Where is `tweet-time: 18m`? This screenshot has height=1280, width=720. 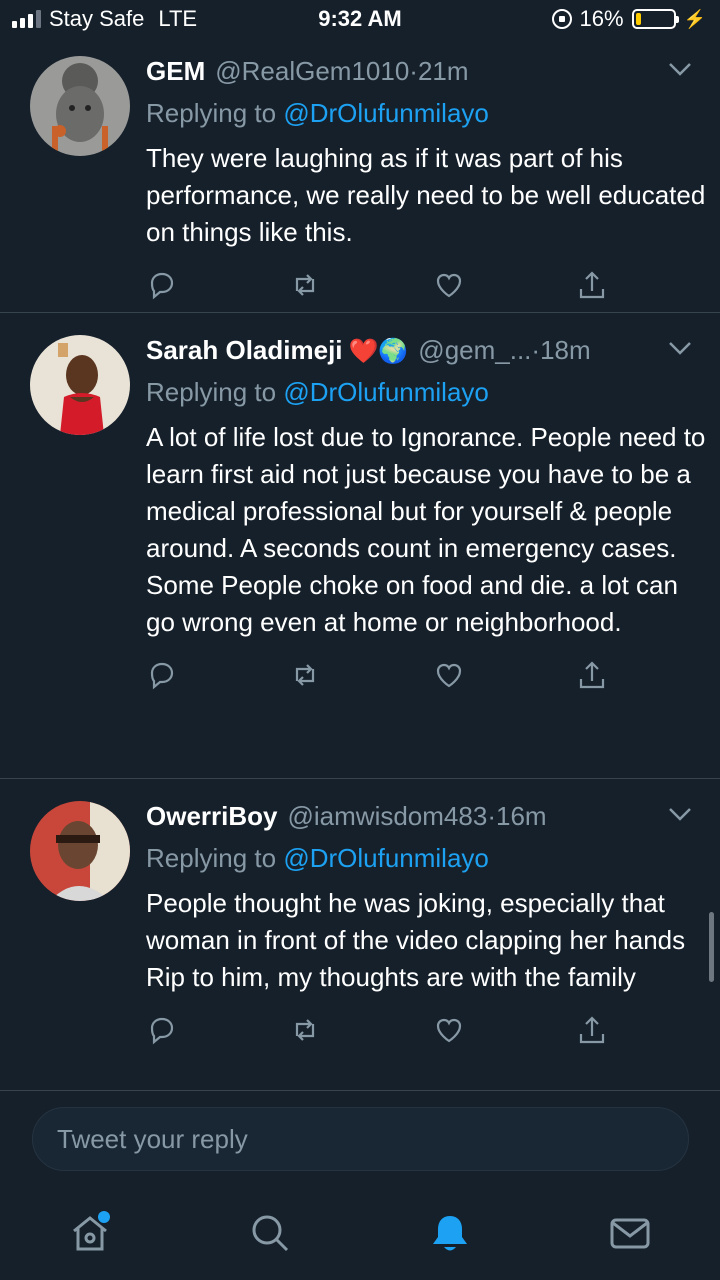 tweet-time: 18m is located at coordinates (565, 350).